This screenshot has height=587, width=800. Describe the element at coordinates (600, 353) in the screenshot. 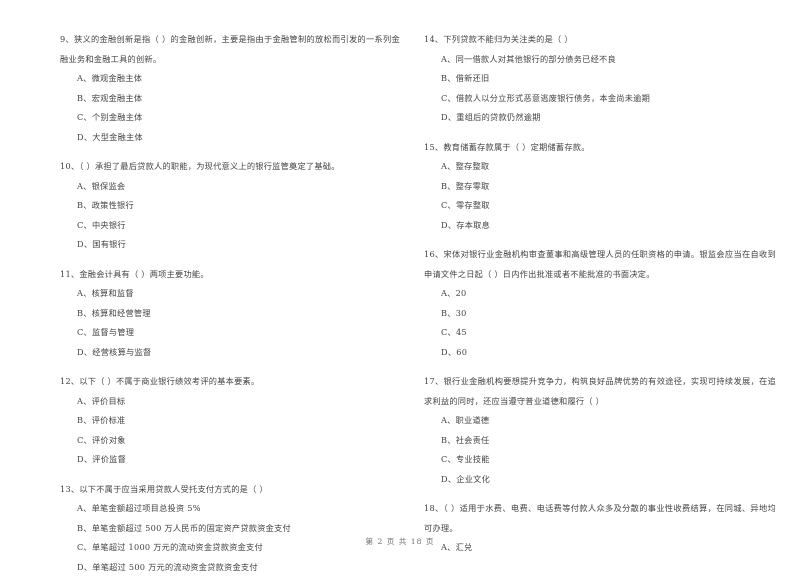

I see `option-d: D、60` at that location.